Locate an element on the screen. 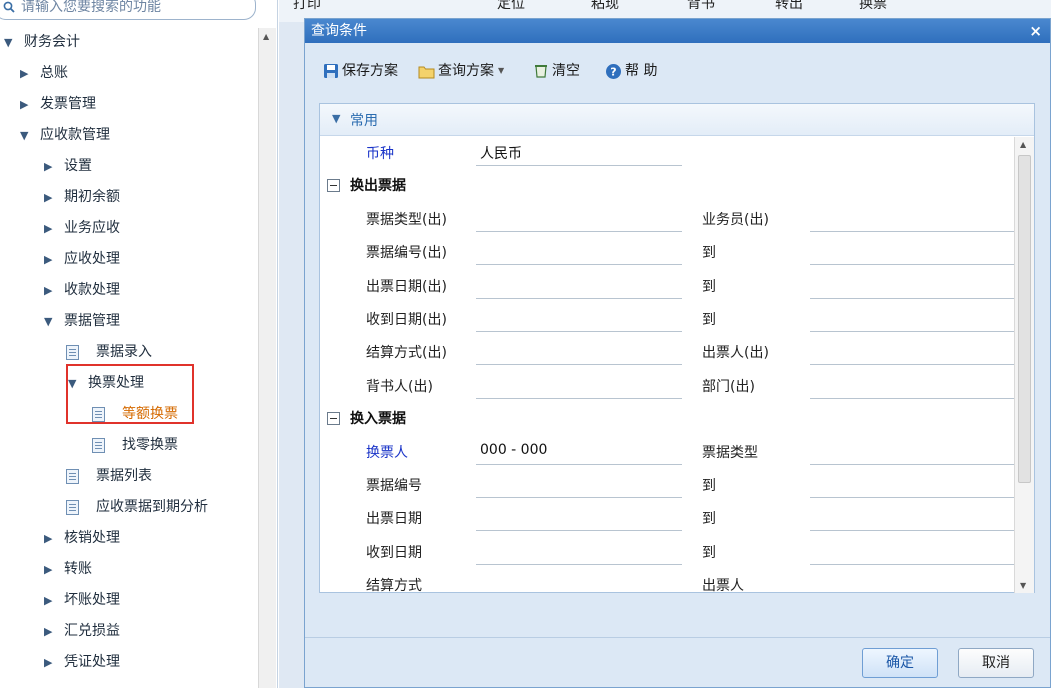 This screenshot has height=688, width=1051. search-box is located at coordinates (128, 10).